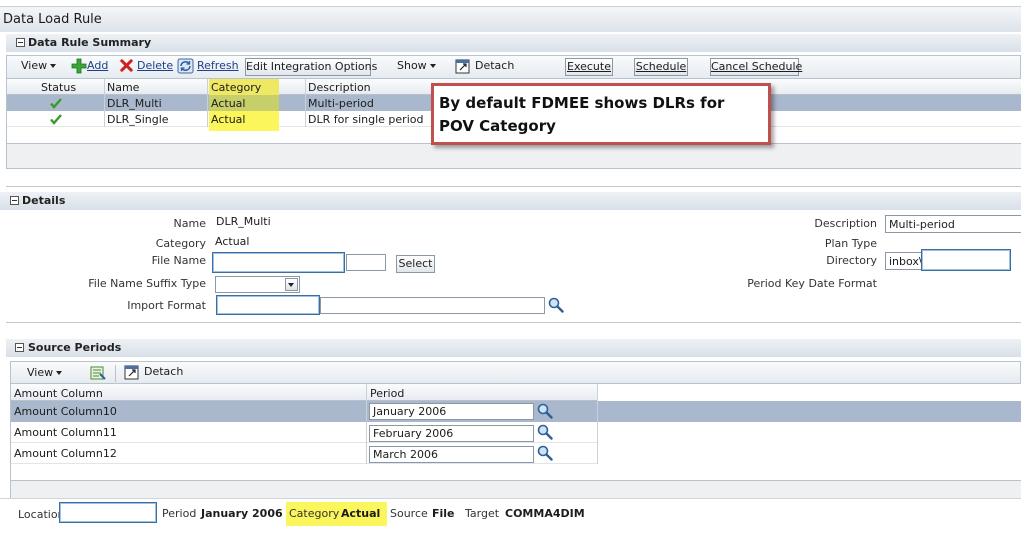 This screenshot has width=1021, height=536. Describe the element at coordinates (366, 119) in the screenshot. I see `row-description: DLR for single period` at that location.